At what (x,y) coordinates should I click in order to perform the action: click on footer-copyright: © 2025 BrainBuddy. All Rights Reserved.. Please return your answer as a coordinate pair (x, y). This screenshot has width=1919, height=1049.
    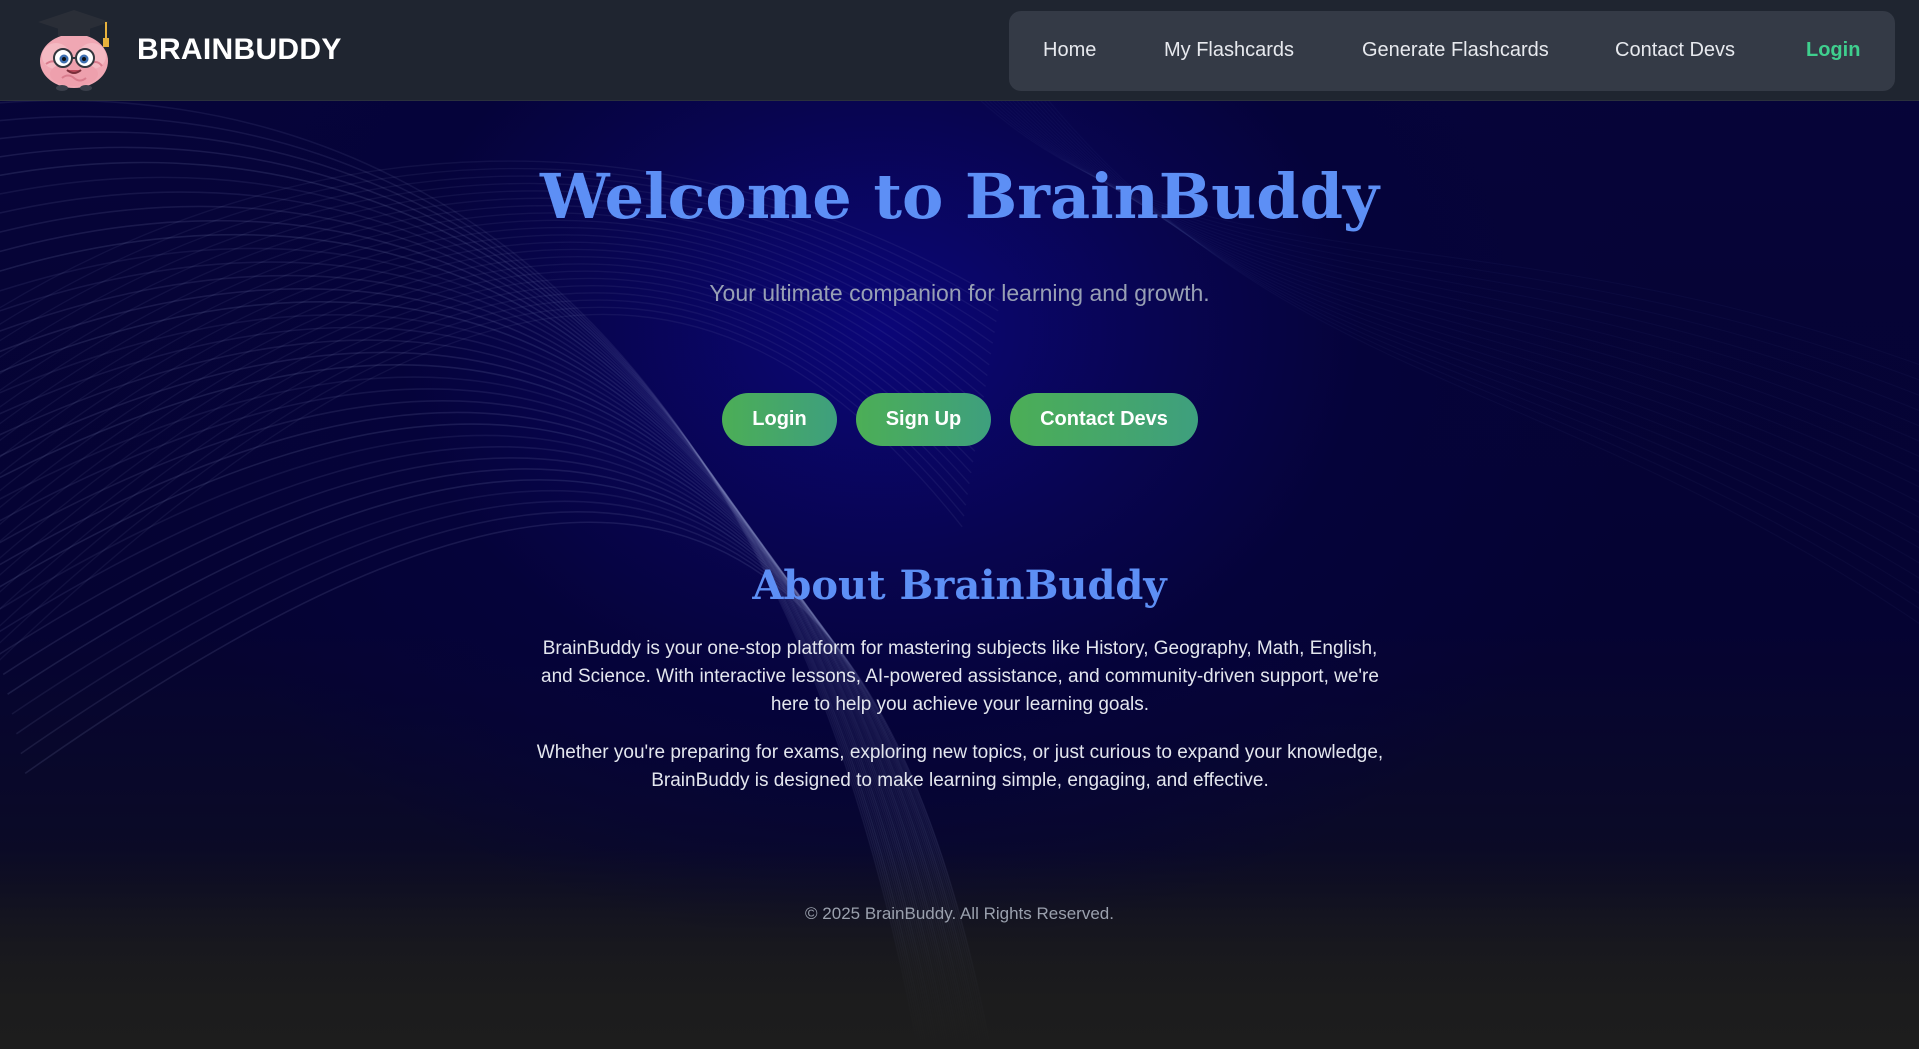
    Looking at the image, I should click on (959, 913).